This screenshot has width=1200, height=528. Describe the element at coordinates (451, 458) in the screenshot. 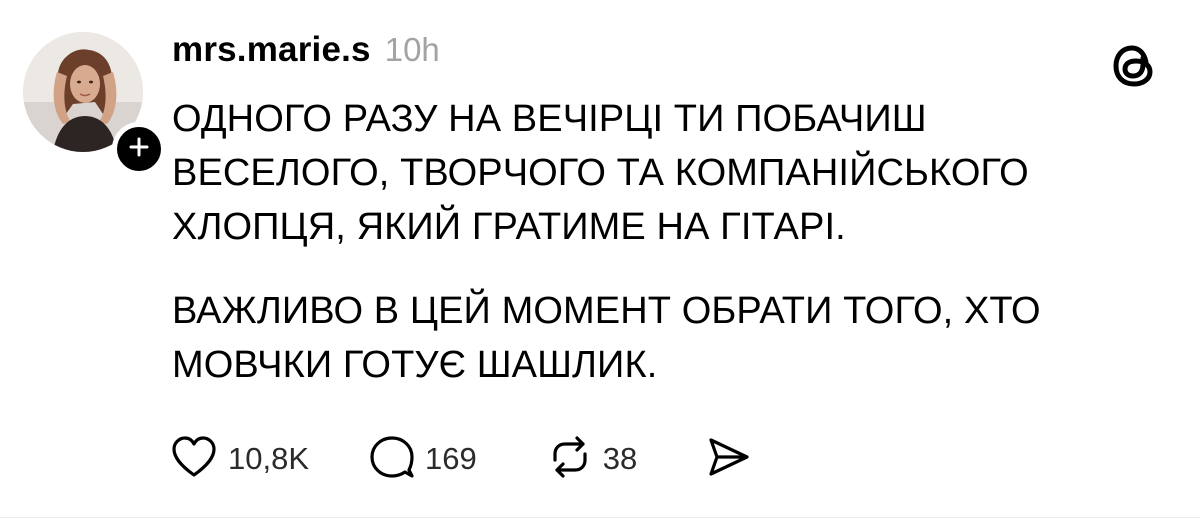

I see `reply-count: 169` at that location.